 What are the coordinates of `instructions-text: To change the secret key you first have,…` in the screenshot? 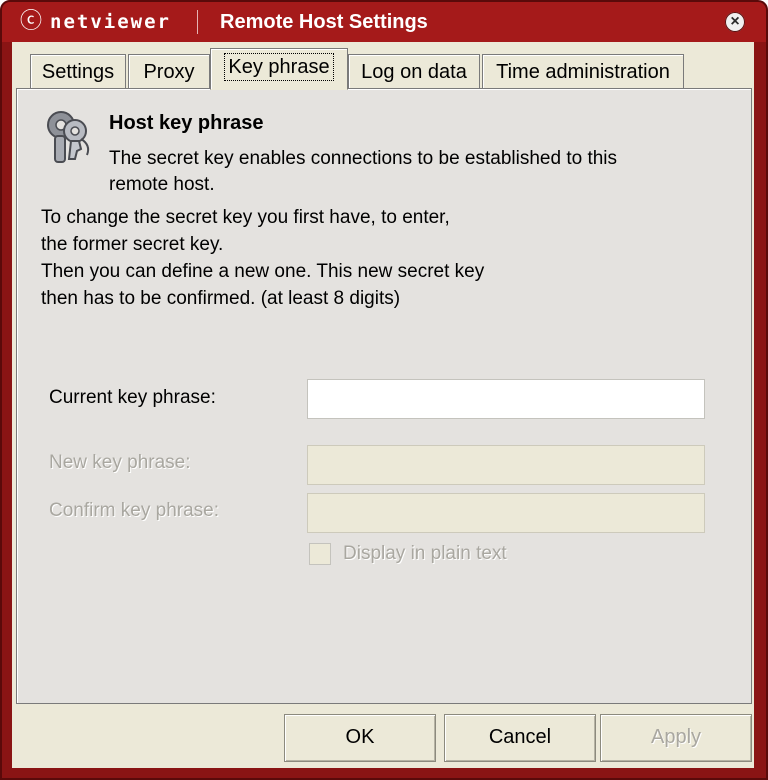 It's located at (361, 258).